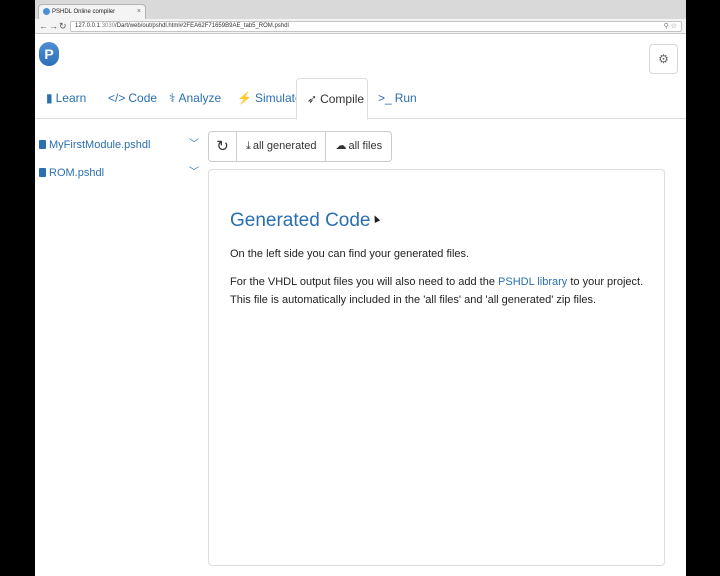 The image size is (720, 576). Describe the element at coordinates (49, 98) in the screenshot. I see `book-icon: ▮` at that location.